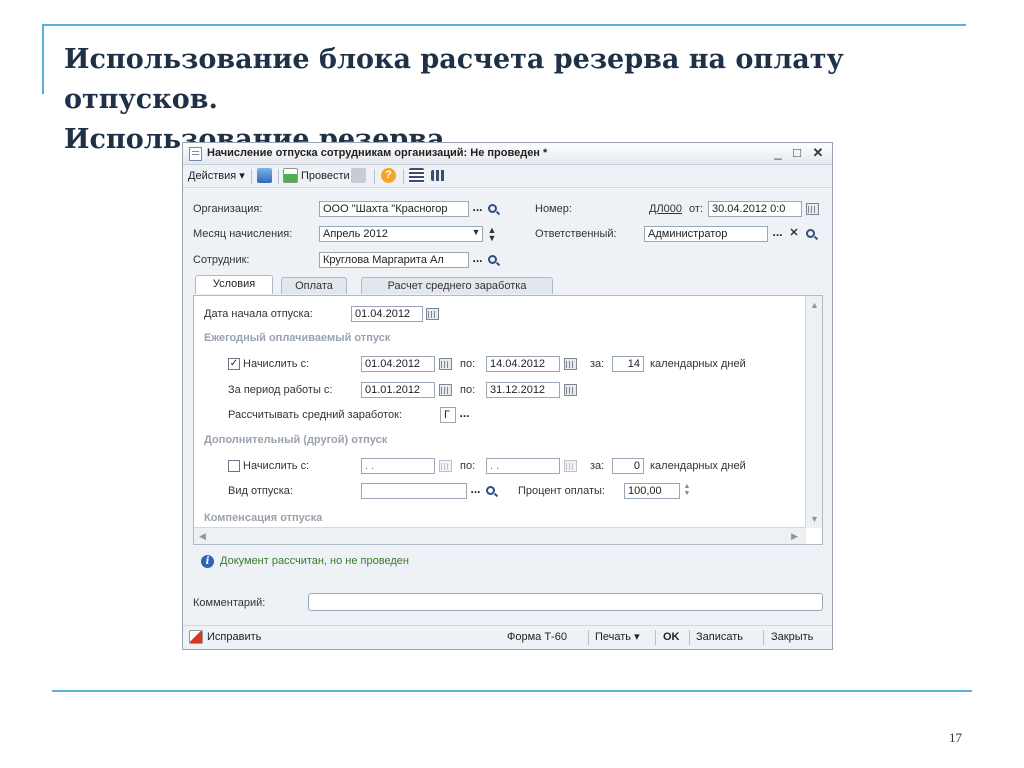 The width and height of the screenshot is (1024, 768). What do you see at coordinates (221, 260) in the screenshot?
I see `employee-label: Сотрудник:` at bounding box center [221, 260].